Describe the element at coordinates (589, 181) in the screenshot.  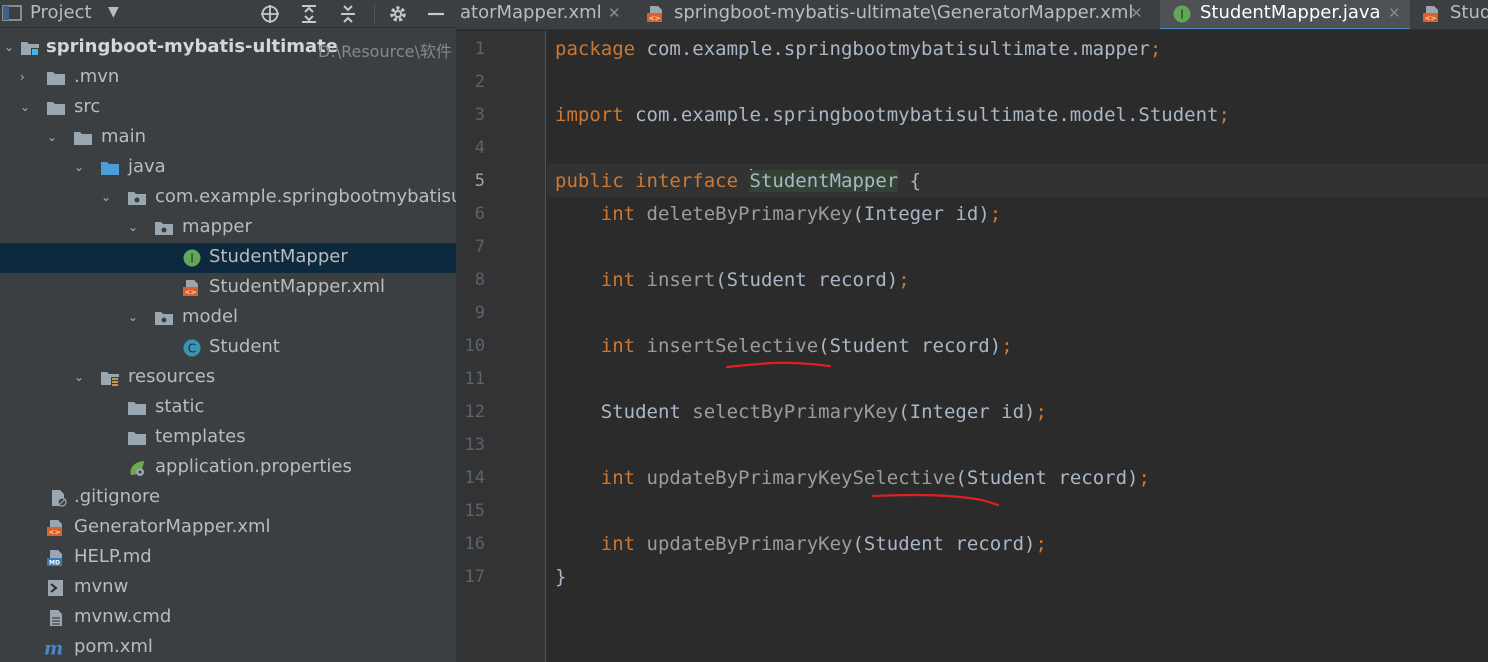
I see `keyword-public: public` at that location.